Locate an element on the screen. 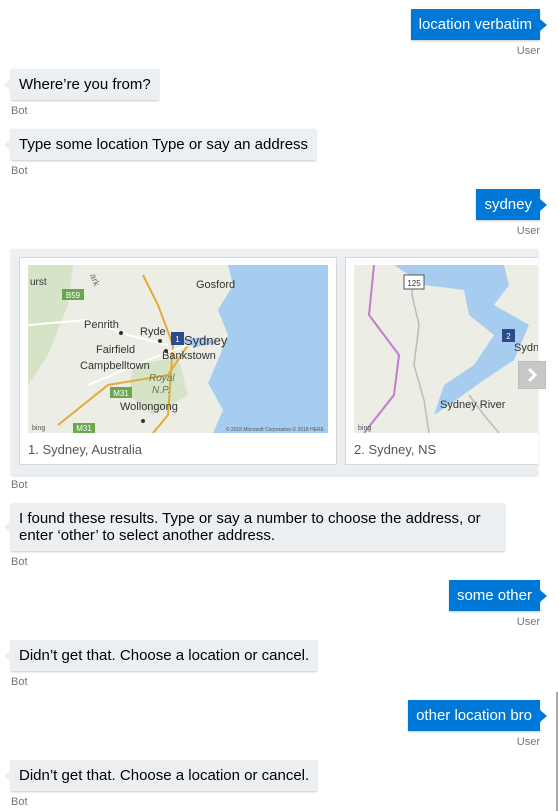 The width and height of the screenshot is (558, 811). bot-message: Where’re you from? is located at coordinates (81, 84).